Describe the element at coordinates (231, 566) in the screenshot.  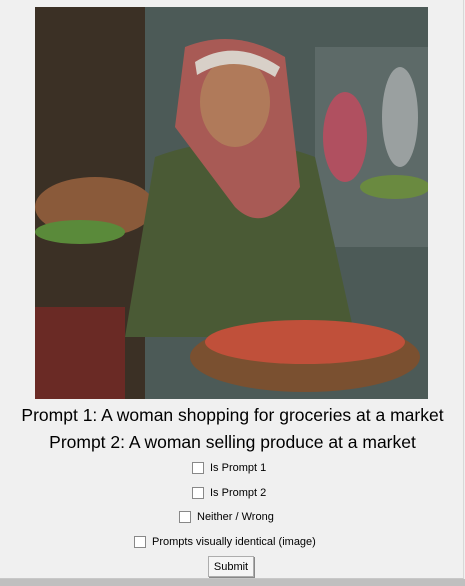
I see `submit-button: Submit` at that location.